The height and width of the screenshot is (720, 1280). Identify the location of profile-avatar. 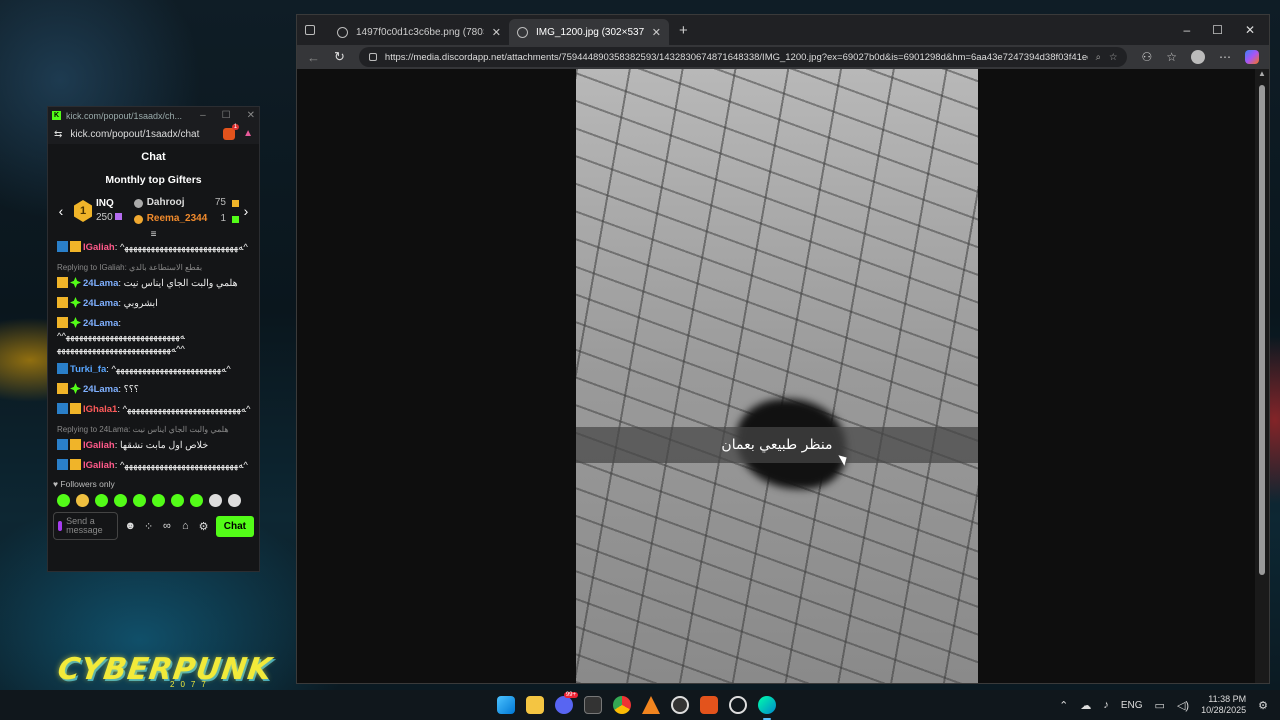
(1198, 57).